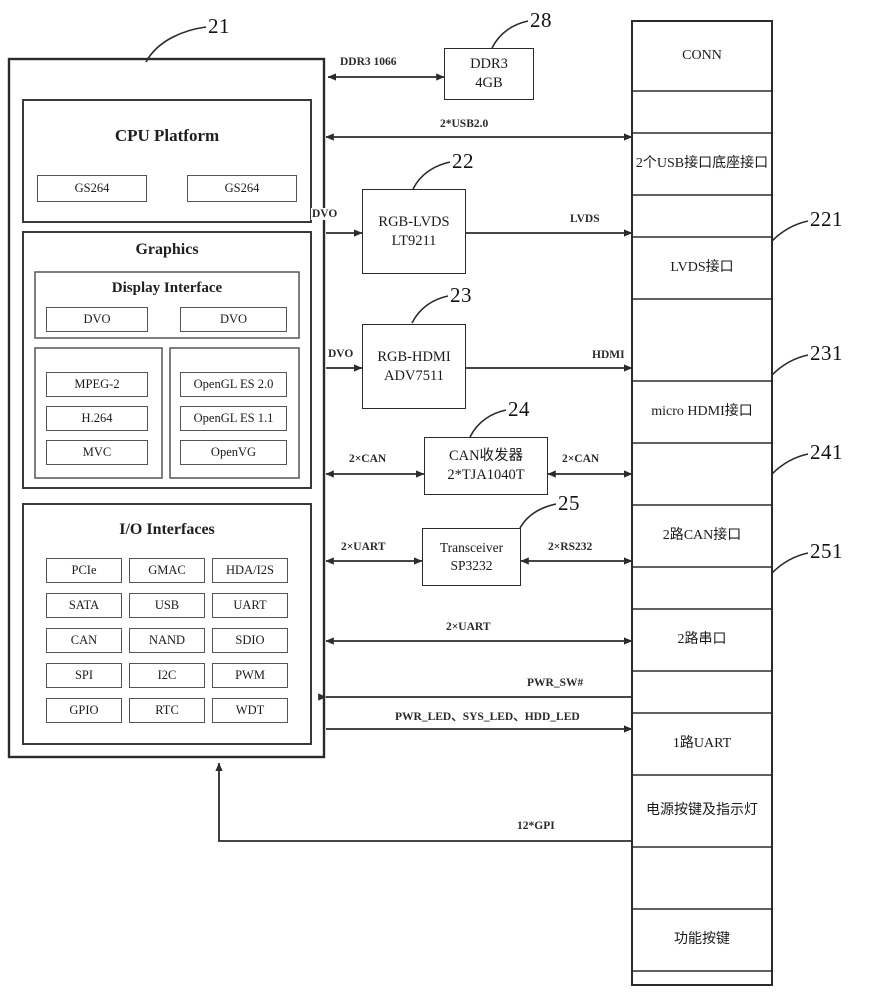 The width and height of the screenshot is (871, 1000). Describe the element at coordinates (414, 375) in the screenshot. I see `chip-rgb-hdmi-line2: ADV7511` at that location.